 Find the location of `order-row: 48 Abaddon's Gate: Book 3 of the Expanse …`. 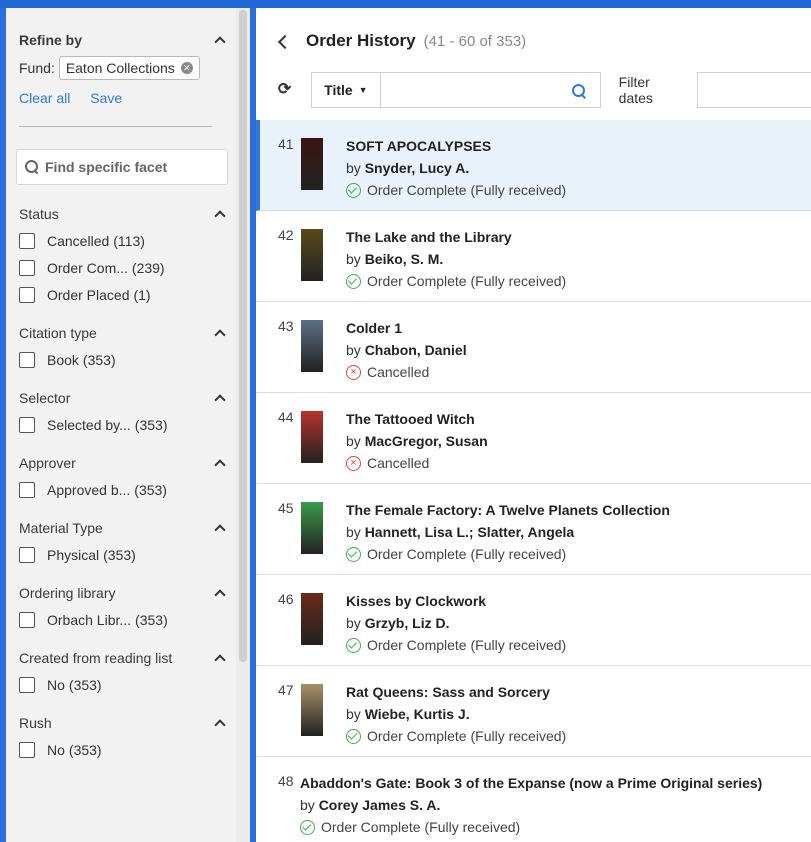

order-row: 48 Abaddon's Gate: Book 3 of the Expanse … is located at coordinates (533, 799).